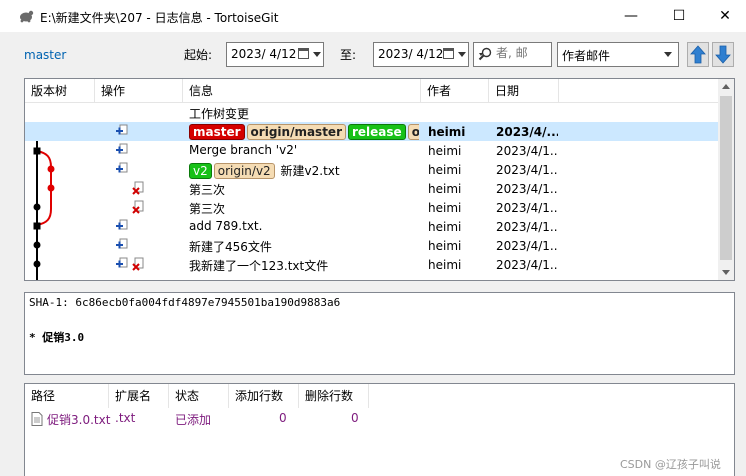  Describe the element at coordinates (372, 419) in the screenshot. I see `file-row: 促销3.0.txt .txt 已添加 0 0` at that location.